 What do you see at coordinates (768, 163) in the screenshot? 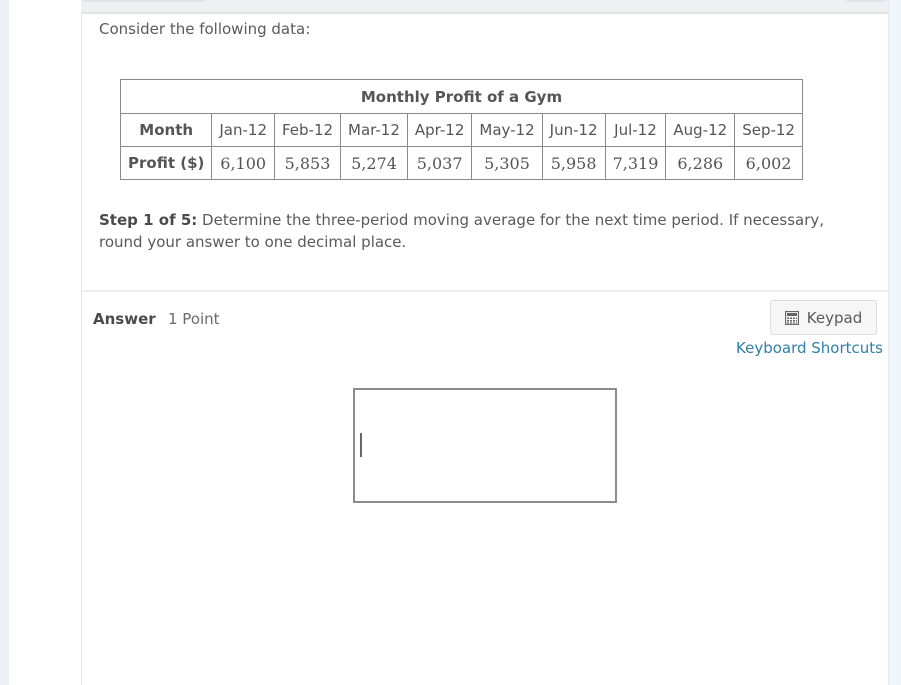
I see `profit-cell: 6,002` at bounding box center [768, 163].